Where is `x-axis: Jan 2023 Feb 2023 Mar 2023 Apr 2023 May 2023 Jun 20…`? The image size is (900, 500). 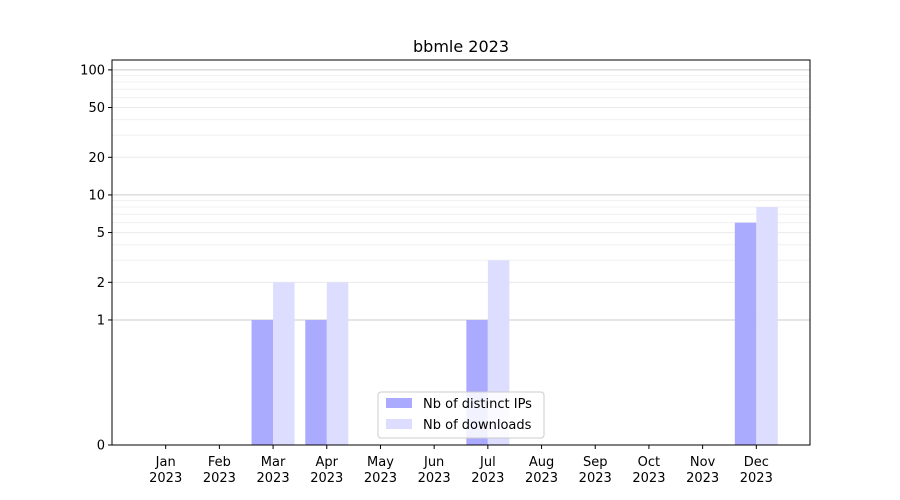
x-axis: Jan 2023 Feb 2023 Mar 2023 Apr 2023 May 2023 Jun 20… is located at coordinates (461, 465).